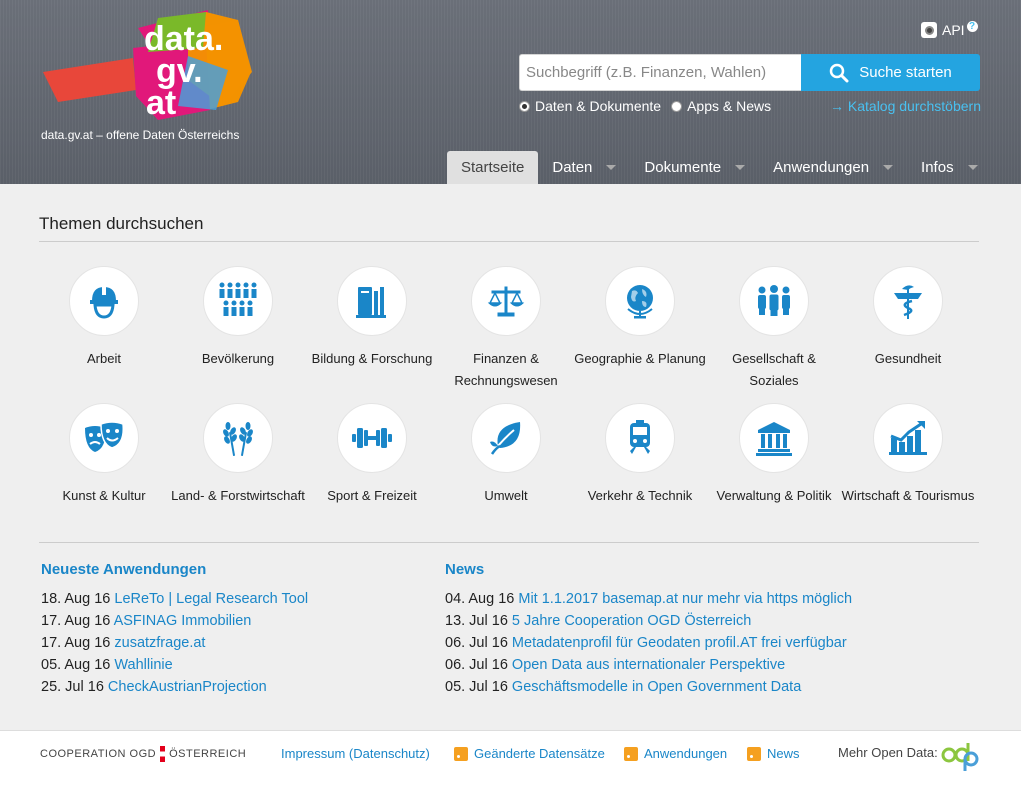  Describe the element at coordinates (774, 471) in the screenshot. I see `topic-verwaltung: Verwaltung & Politik` at that location.